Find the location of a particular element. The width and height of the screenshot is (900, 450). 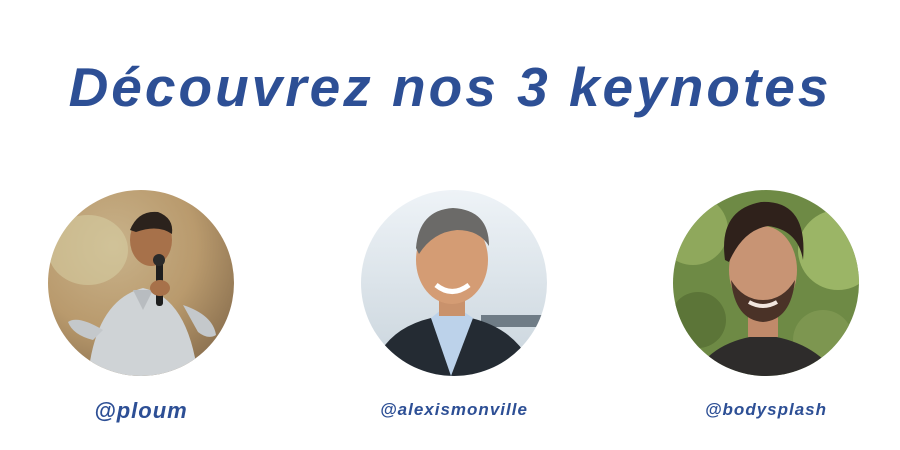

speaker-handle: @bodysplash is located at coordinates (766, 410).